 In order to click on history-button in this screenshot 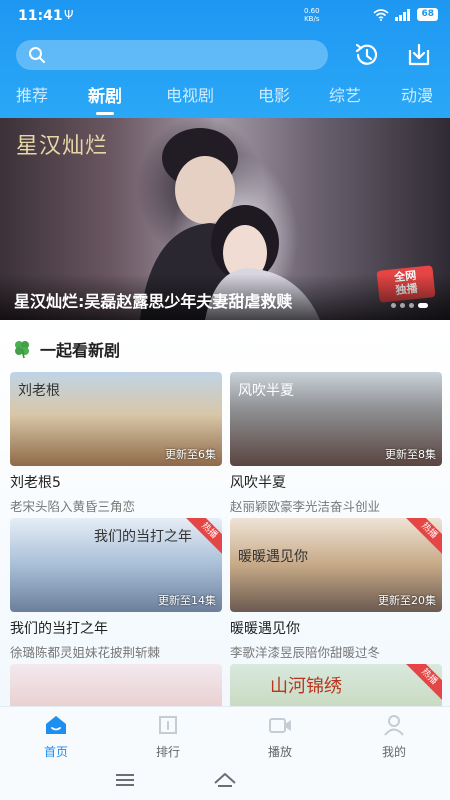, I will do `click(367, 55)`.